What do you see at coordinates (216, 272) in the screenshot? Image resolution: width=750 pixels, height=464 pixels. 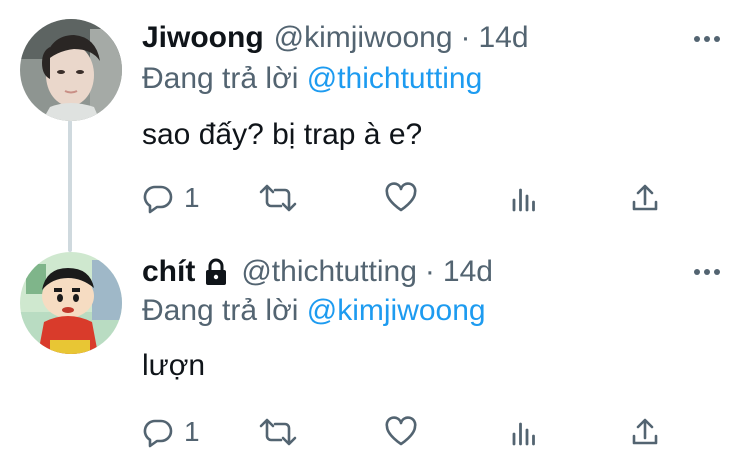 I see `lock-icon` at bounding box center [216, 272].